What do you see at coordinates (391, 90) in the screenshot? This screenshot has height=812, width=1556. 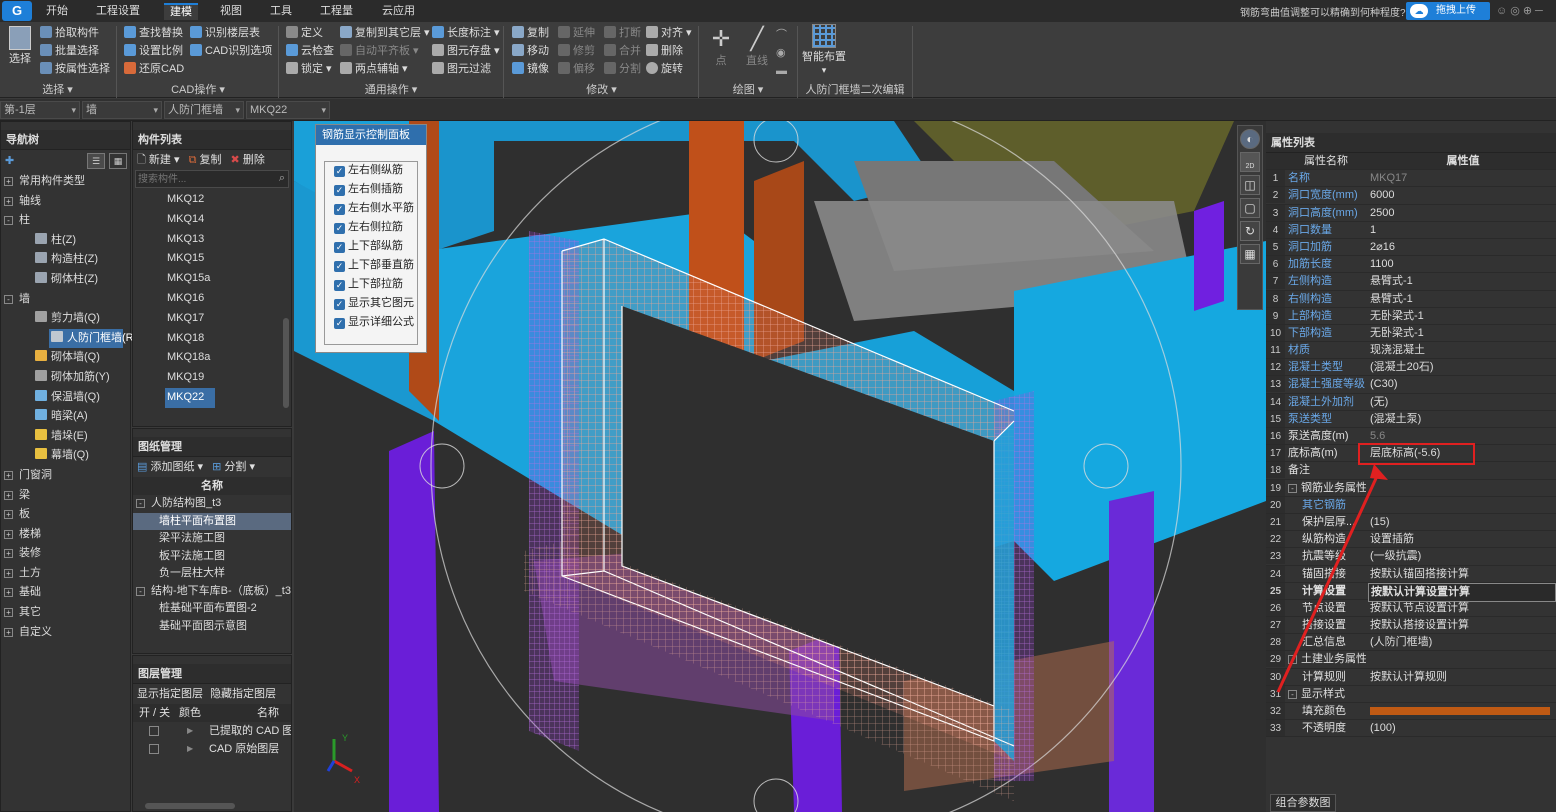 I see `group-general: 通用操作 ▾` at bounding box center [391, 90].